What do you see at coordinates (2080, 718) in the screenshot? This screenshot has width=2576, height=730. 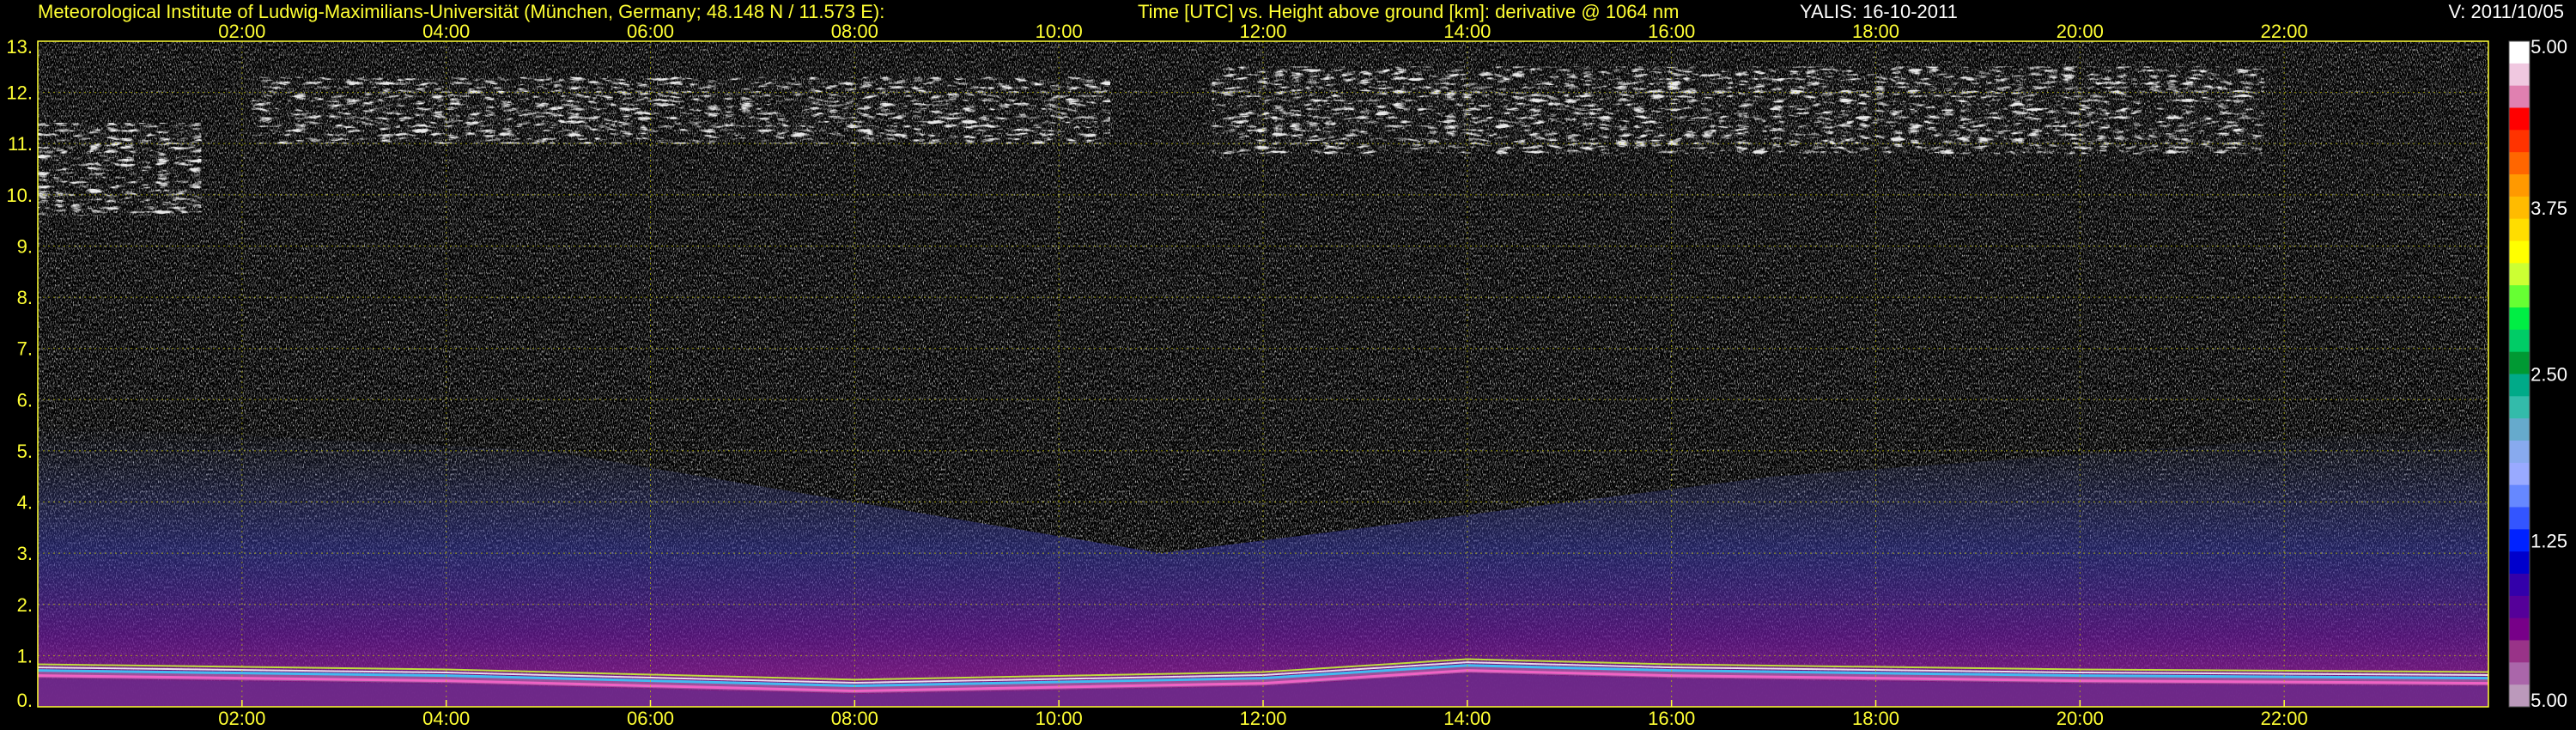 I see `x-tick-label-bottom: 20:00` at bounding box center [2080, 718].